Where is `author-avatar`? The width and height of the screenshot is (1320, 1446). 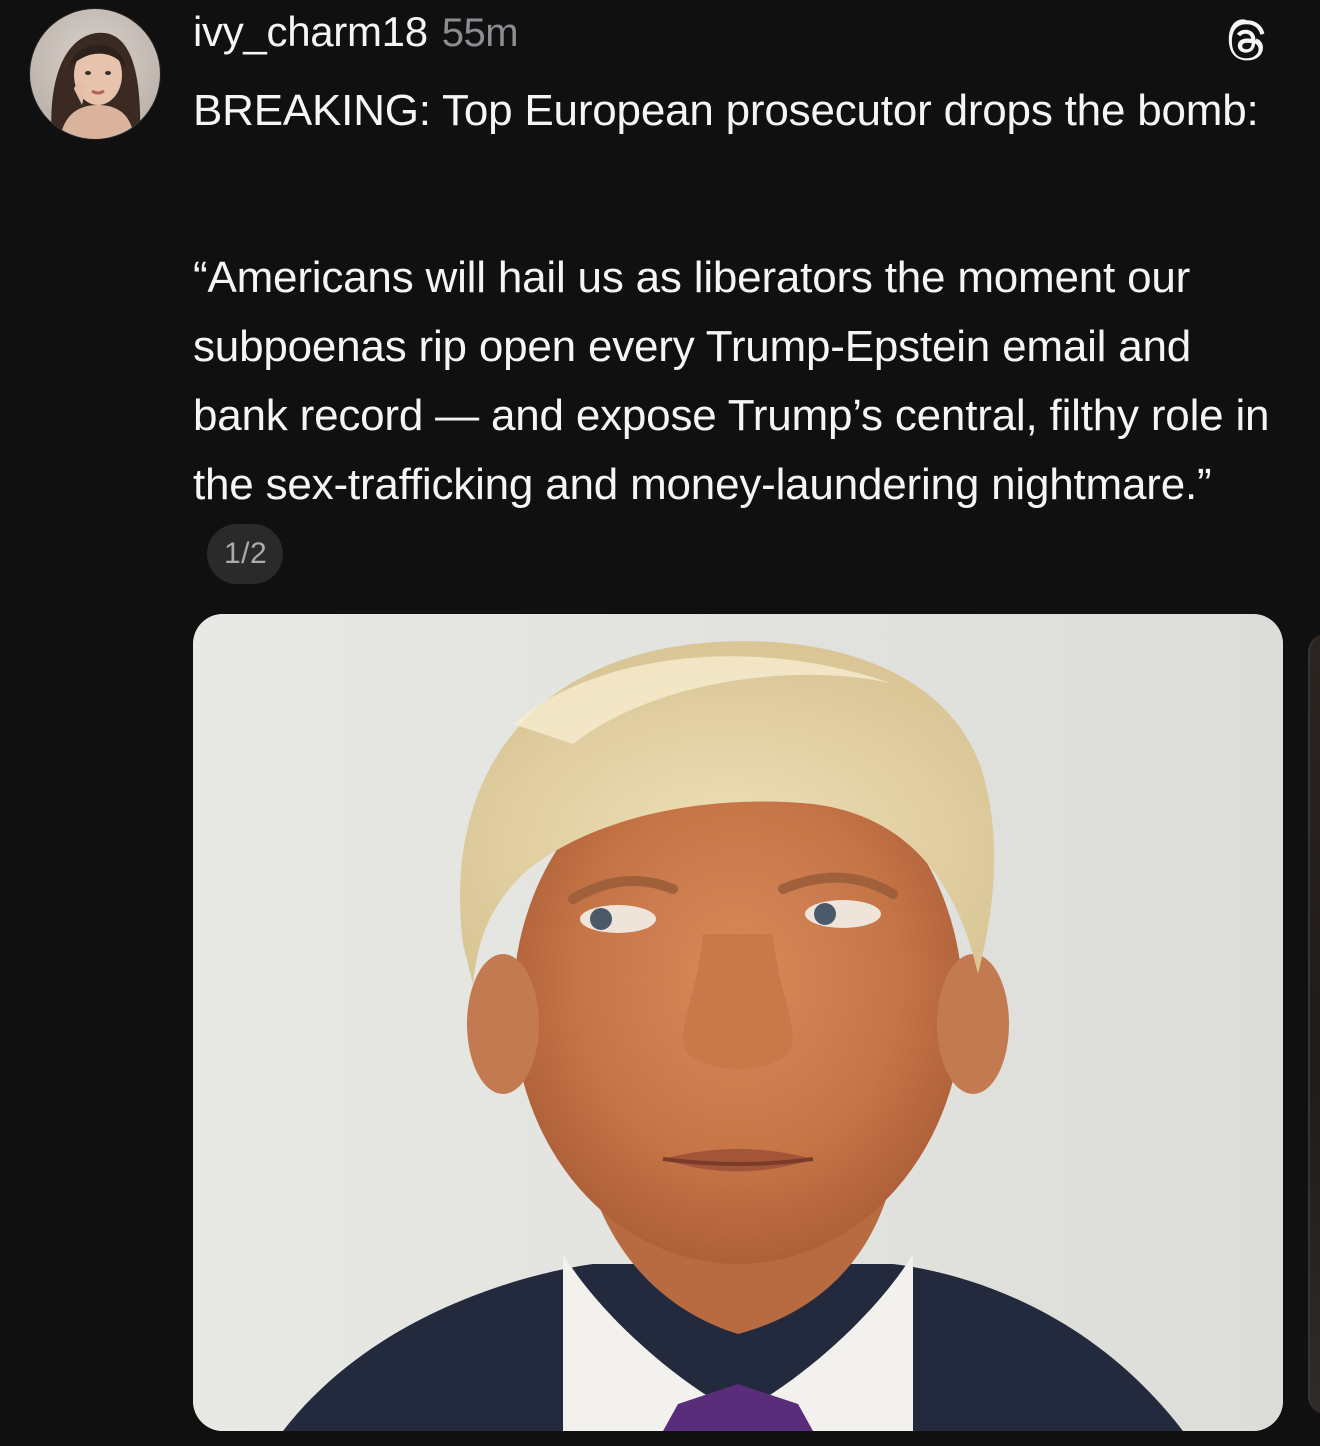
author-avatar is located at coordinates (95, 74).